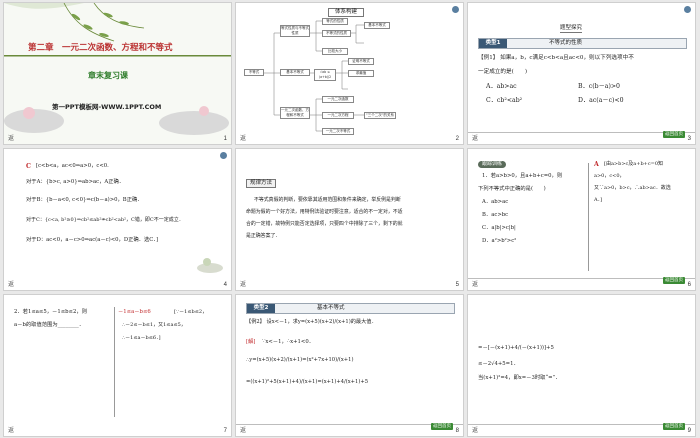  Describe the element at coordinates (210, 265) in the screenshot. I see `decor-flower-icon` at that location.